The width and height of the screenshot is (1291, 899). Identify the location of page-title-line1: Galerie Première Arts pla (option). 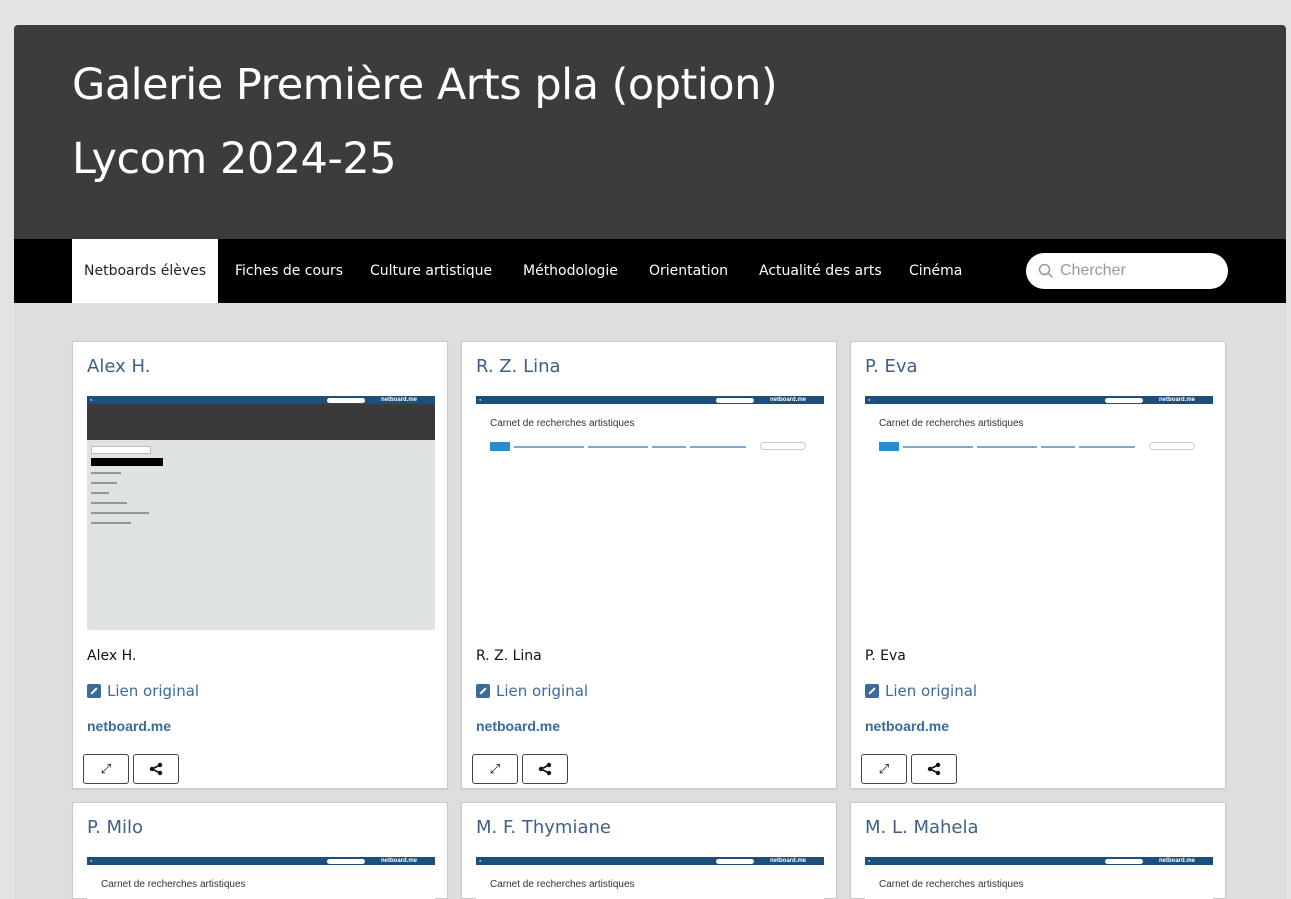
(425, 85).